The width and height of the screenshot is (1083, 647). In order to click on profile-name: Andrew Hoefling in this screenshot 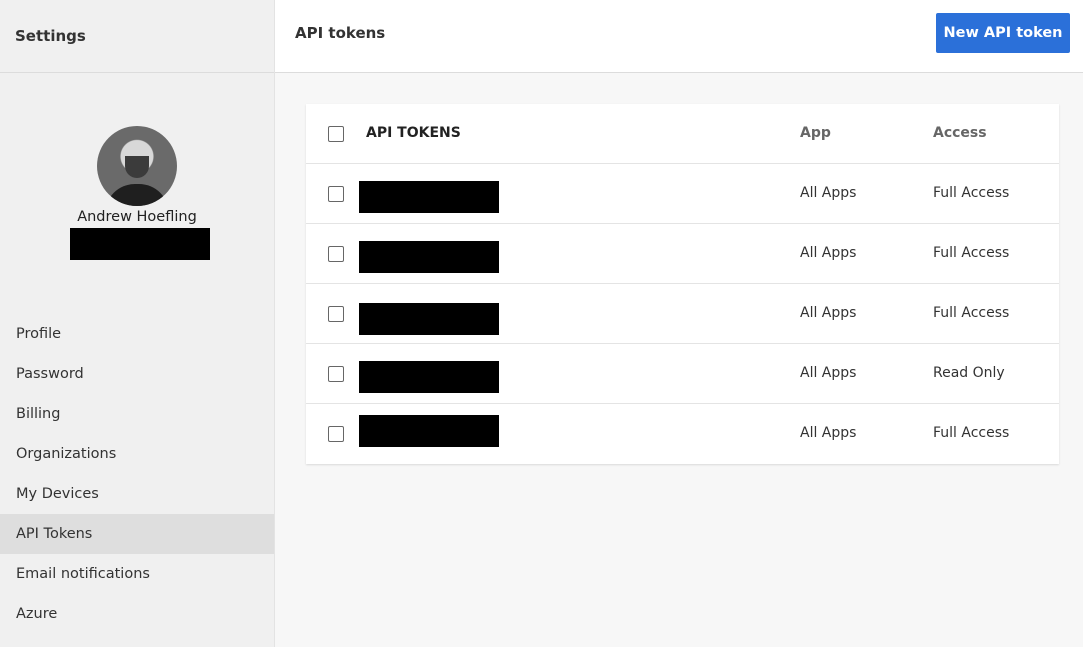, I will do `click(137, 217)`.